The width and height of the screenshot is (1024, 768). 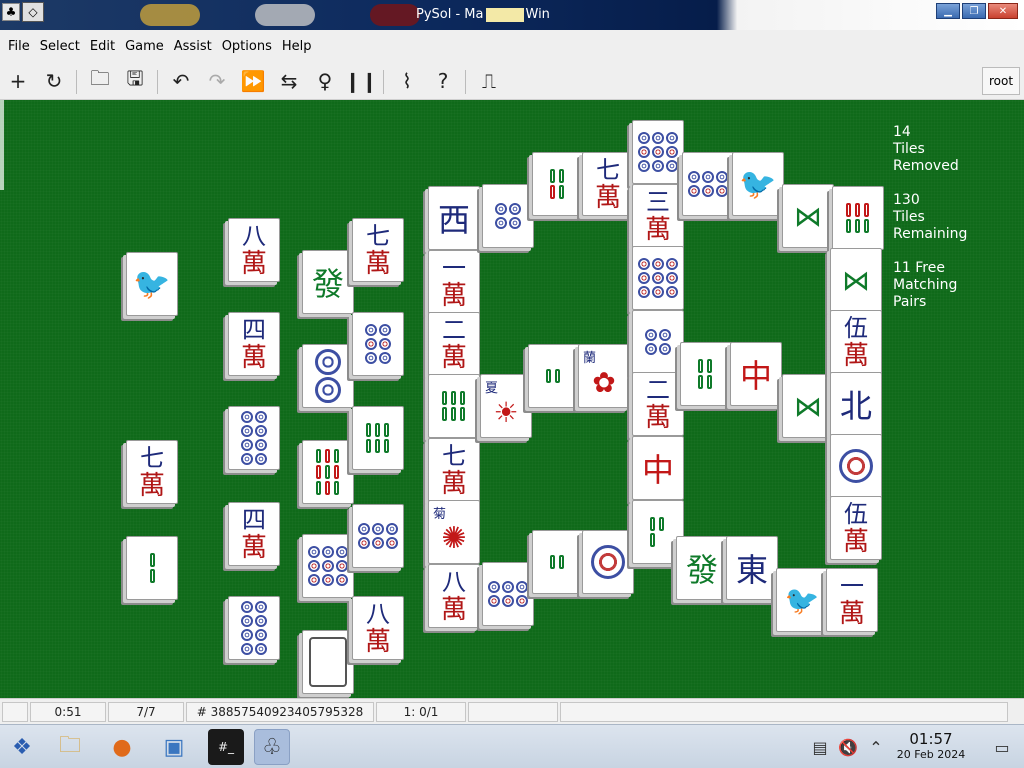 I want to click on undo-icon: ↶, so click(x=181, y=81).